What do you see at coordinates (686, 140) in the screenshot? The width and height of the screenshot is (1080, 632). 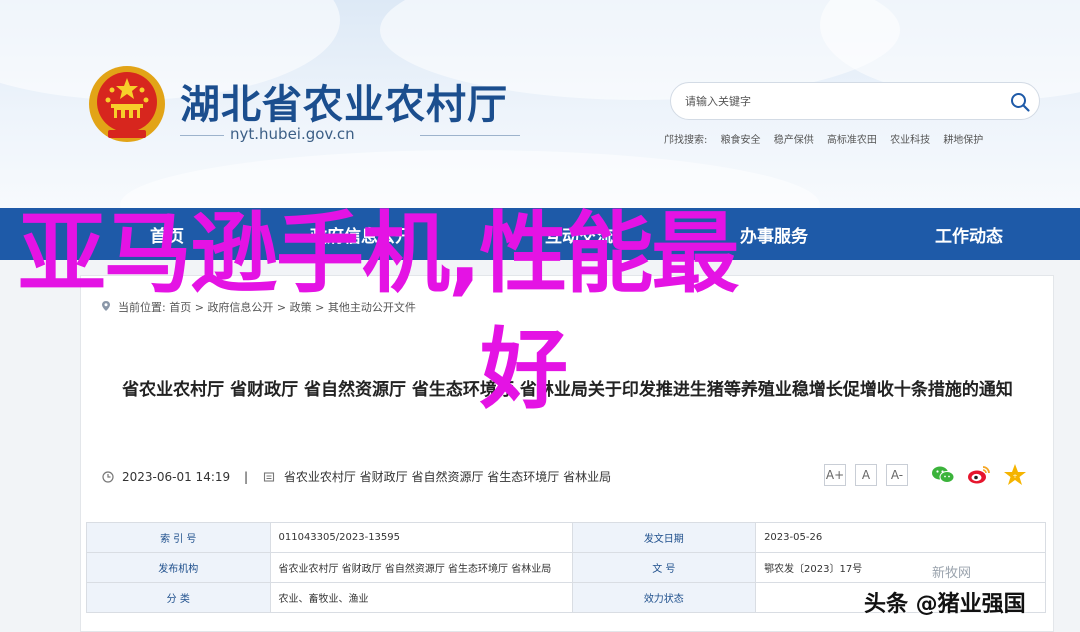 I see `hot-search-label: 邝找搜索:` at bounding box center [686, 140].